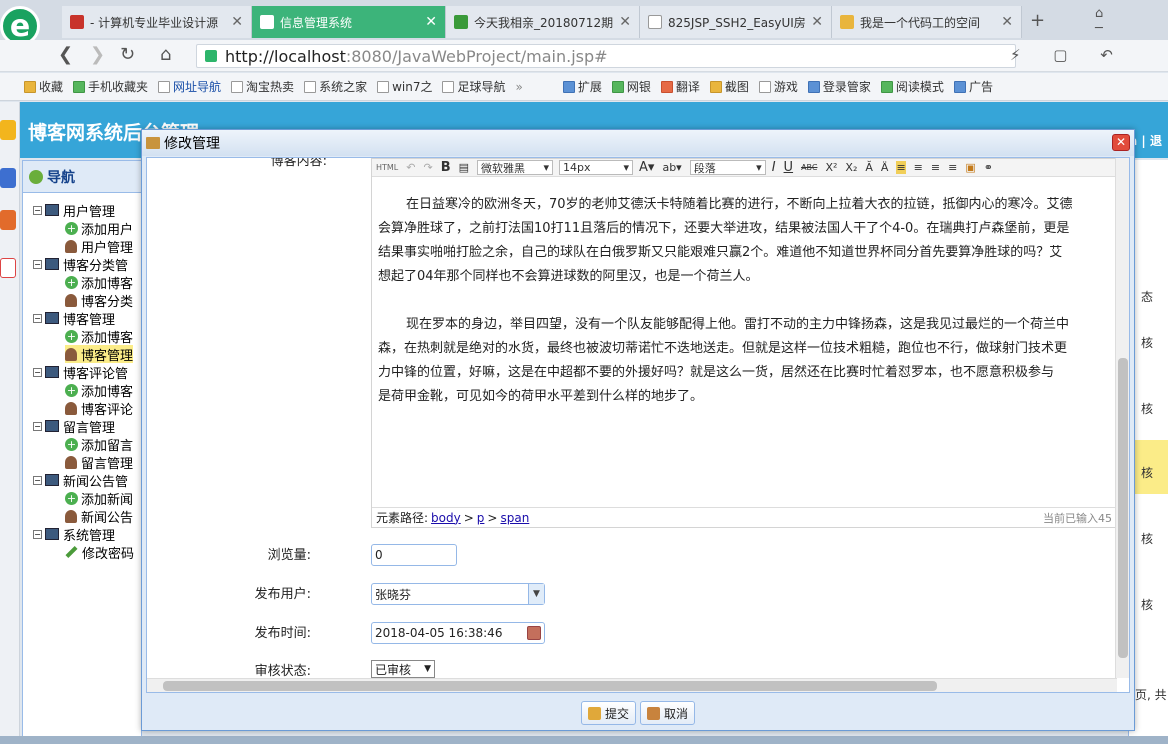 Image resolution: width=1168 pixels, height=744 pixels. I want to click on toolbar-extensions: 扩展, so click(582, 86).